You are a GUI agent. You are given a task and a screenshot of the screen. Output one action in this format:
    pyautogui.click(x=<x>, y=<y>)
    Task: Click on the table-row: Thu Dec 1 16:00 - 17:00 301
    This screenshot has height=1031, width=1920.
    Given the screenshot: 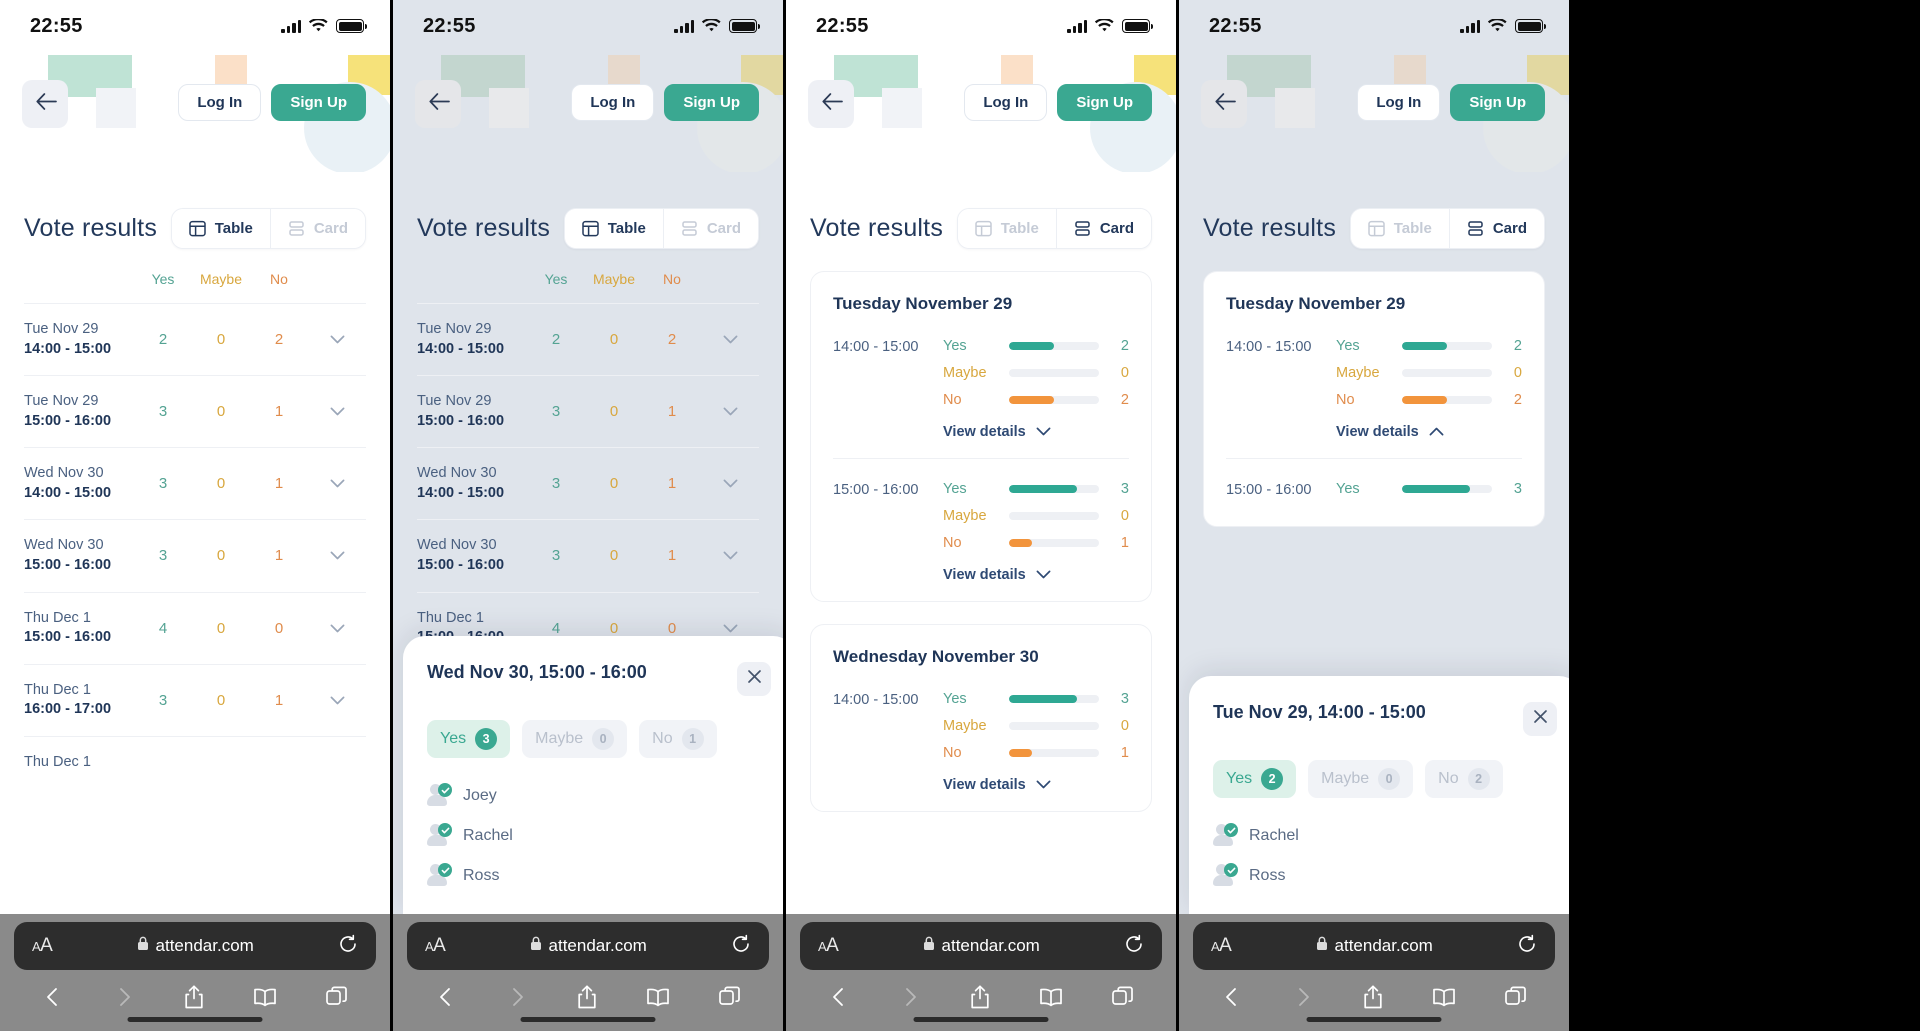 What is the action you would take?
    pyautogui.click(x=195, y=700)
    